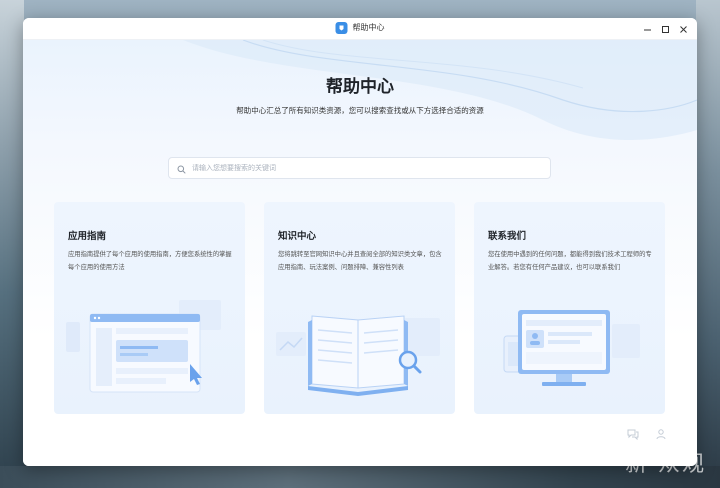  What do you see at coordinates (708, 244) in the screenshot?
I see `desktop-background-right` at bounding box center [708, 244].